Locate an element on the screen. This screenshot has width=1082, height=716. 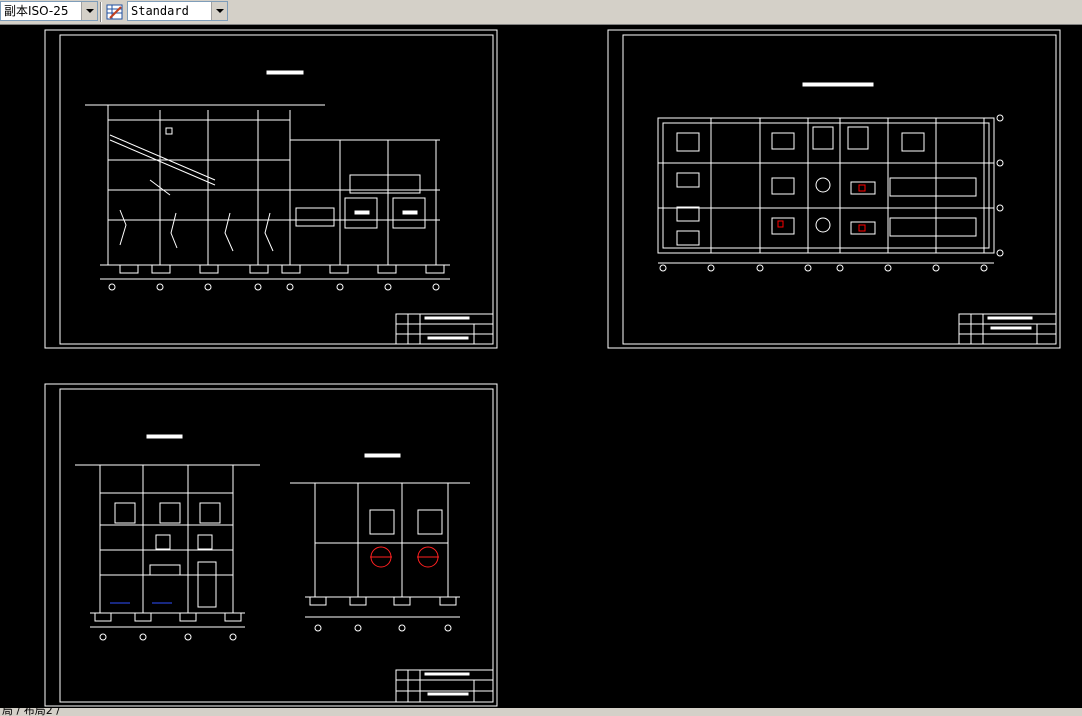
sheet-3-left-section is located at coordinates (167, 552).